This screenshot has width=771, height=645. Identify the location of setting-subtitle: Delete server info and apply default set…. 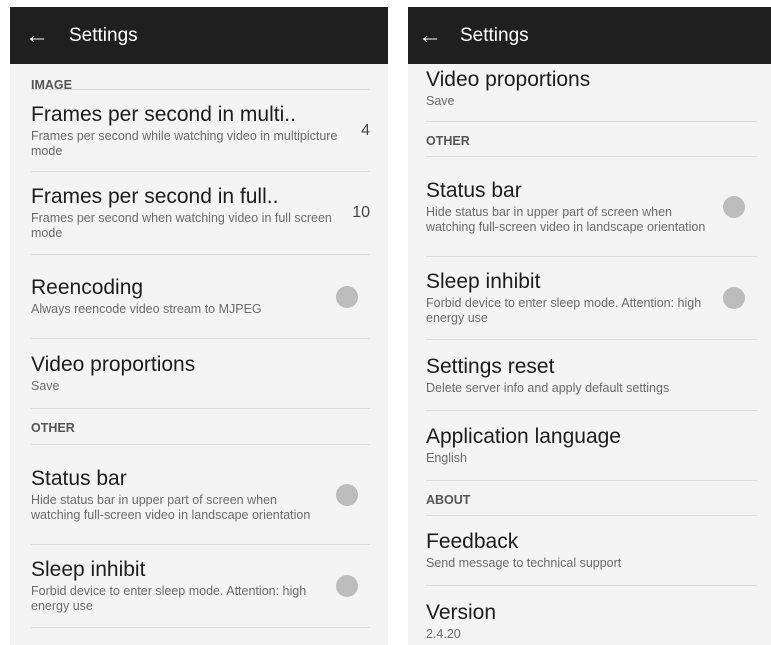
(548, 387).